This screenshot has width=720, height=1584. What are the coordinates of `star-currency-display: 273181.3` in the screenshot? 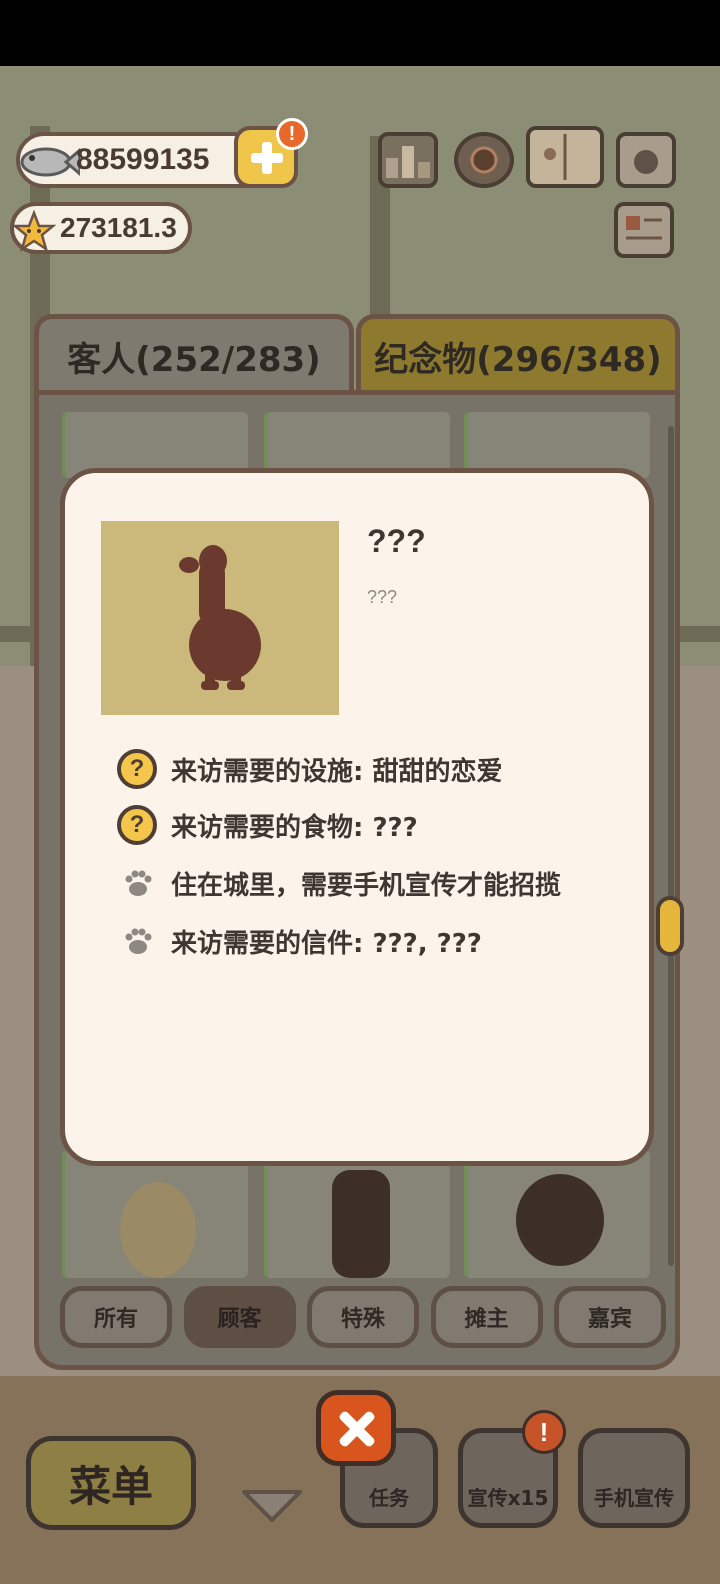 It's located at (101, 228).